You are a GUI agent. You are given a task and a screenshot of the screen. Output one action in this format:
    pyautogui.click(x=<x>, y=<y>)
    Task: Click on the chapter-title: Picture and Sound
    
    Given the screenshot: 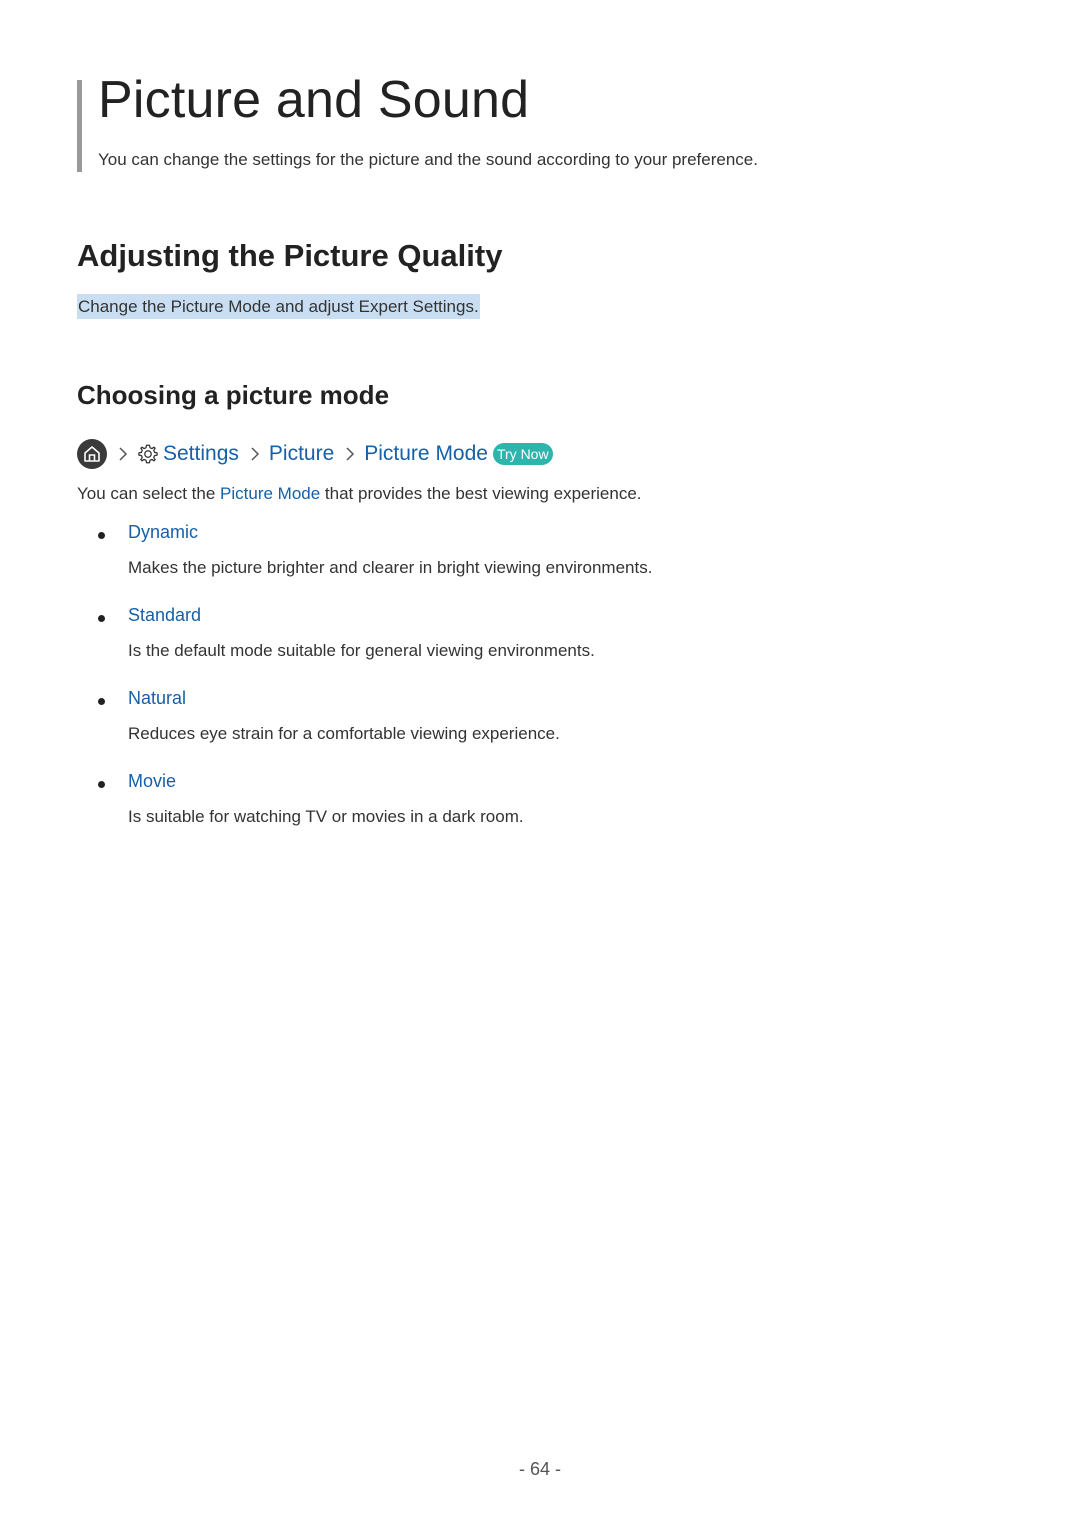 What is the action you would take?
    pyautogui.click(x=314, y=100)
    